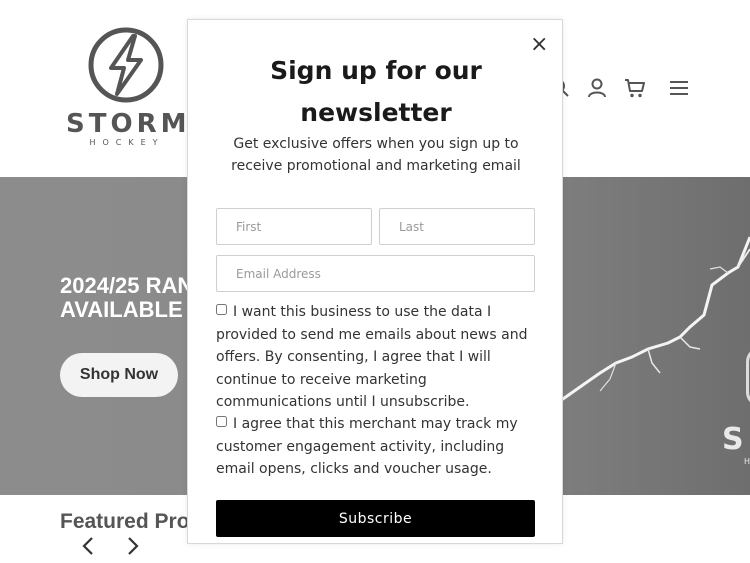  Describe the element at coordinates (119, 375) in the screenshot. I see `shop-now-button: Shop Now` at that location.